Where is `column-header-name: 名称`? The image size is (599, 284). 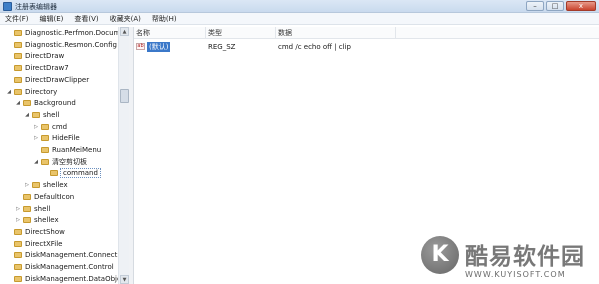 column-header-name: 名称 is located at coordinates (171, 33).